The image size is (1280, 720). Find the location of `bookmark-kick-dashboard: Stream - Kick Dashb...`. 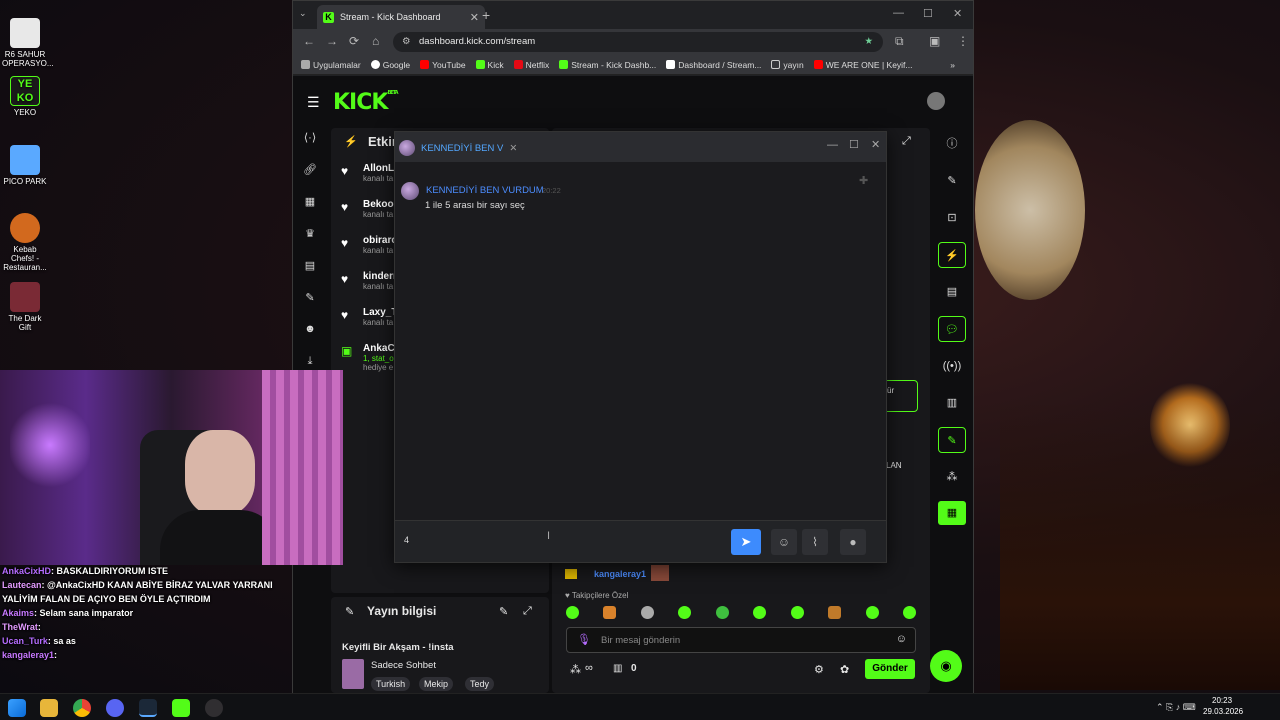

bookmark-kick-dashboard: Stream - Kick Dashb... is located at coordinates (607, 65).